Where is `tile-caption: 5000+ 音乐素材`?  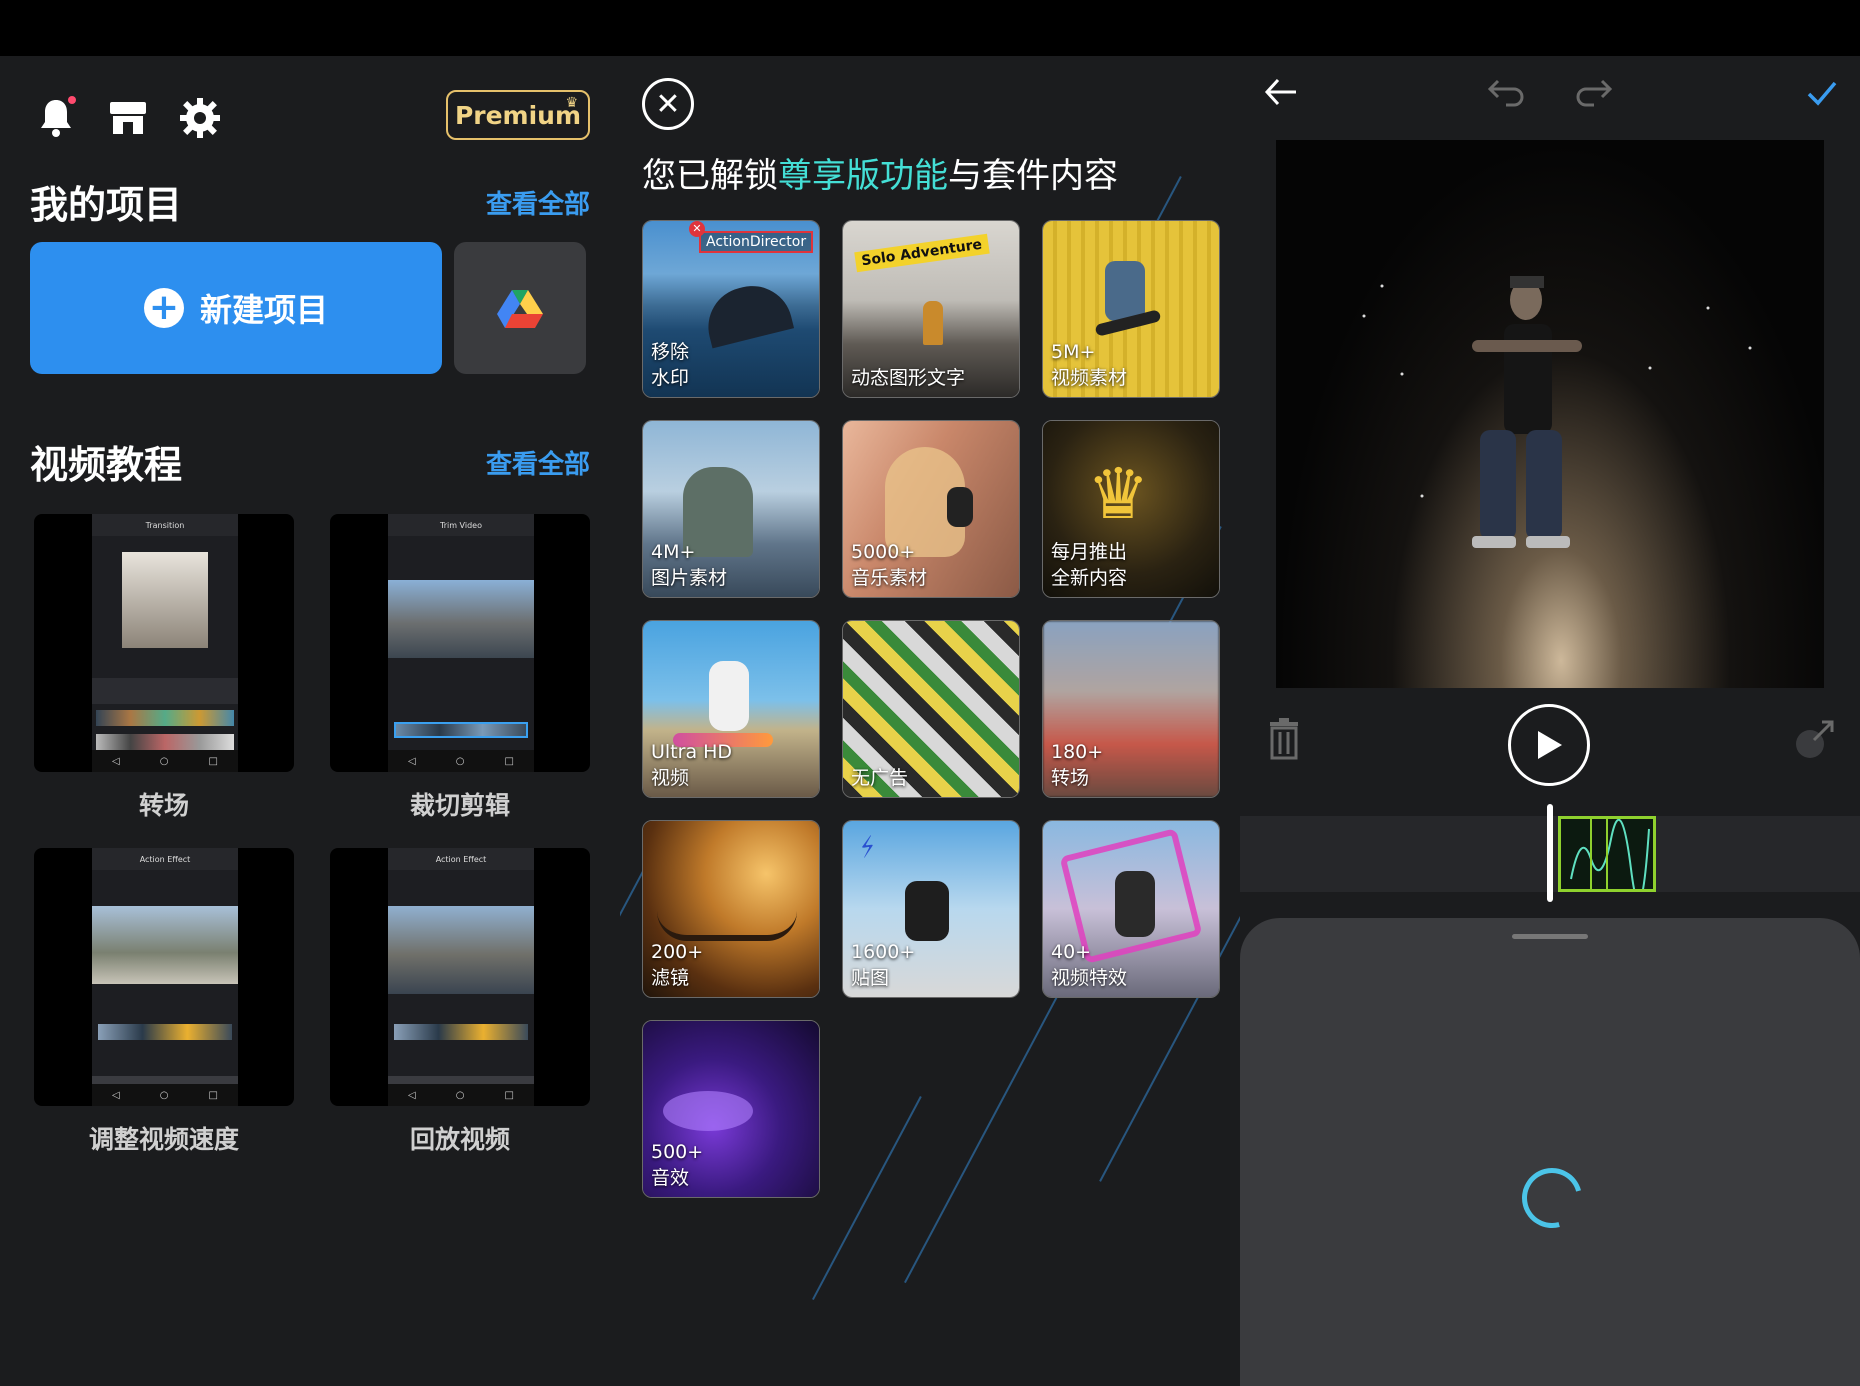 tile-caption: 5000+ 音乐素材 is located at coordinates (889, 565).